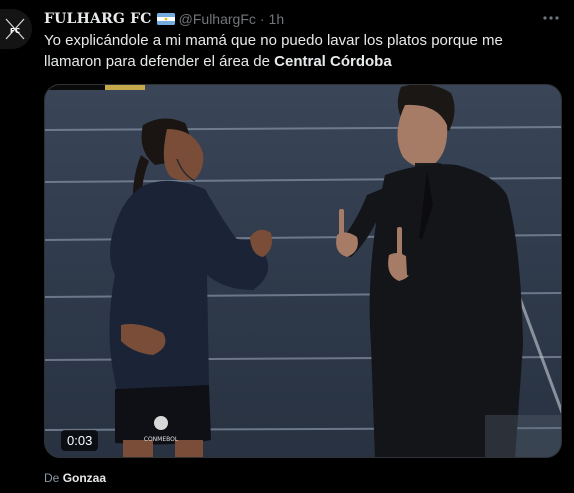 This screenshot has width=574, height=493. Describe the element at coordinates (52, 478) in the screenshot. I see `source-prefix: De` at that location.